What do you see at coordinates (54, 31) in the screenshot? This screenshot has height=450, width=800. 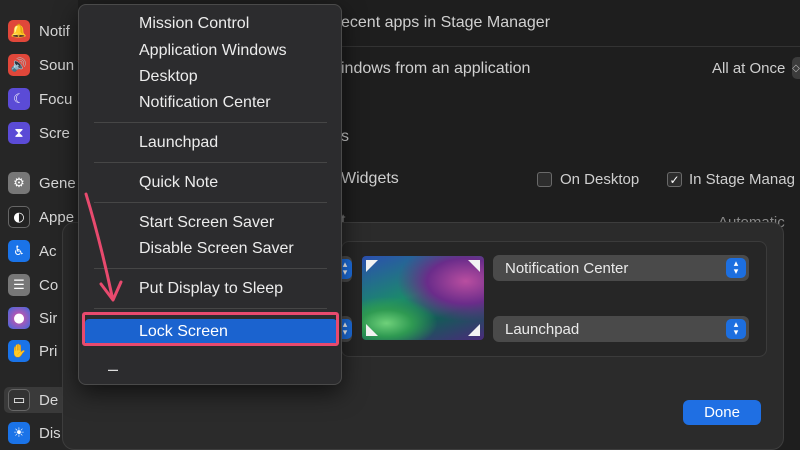 I see `sidebar-item-label: Notif` at bounding box center [54, 31].